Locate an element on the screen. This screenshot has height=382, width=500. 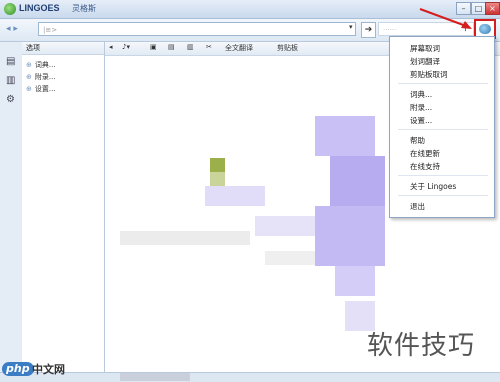
go-button: ➔ is located at coordinates (368, 30).